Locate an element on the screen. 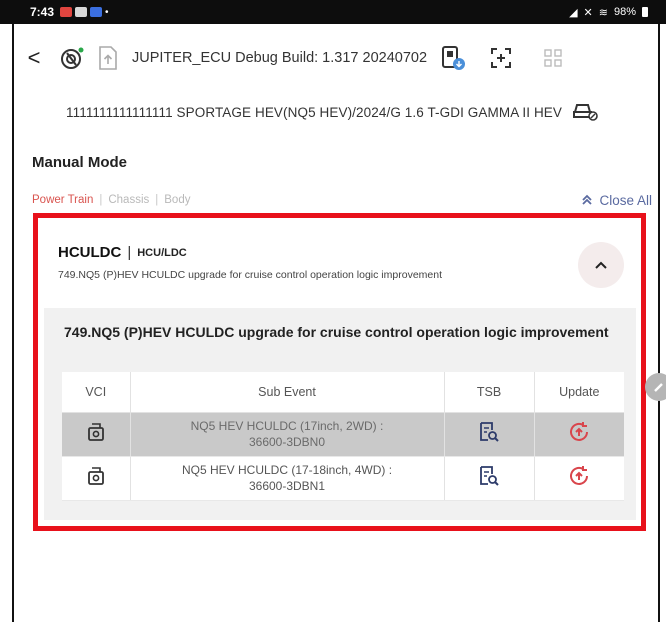  status-right: ◢ ✕ ≋ 98% is located at coordinates (608, 12).